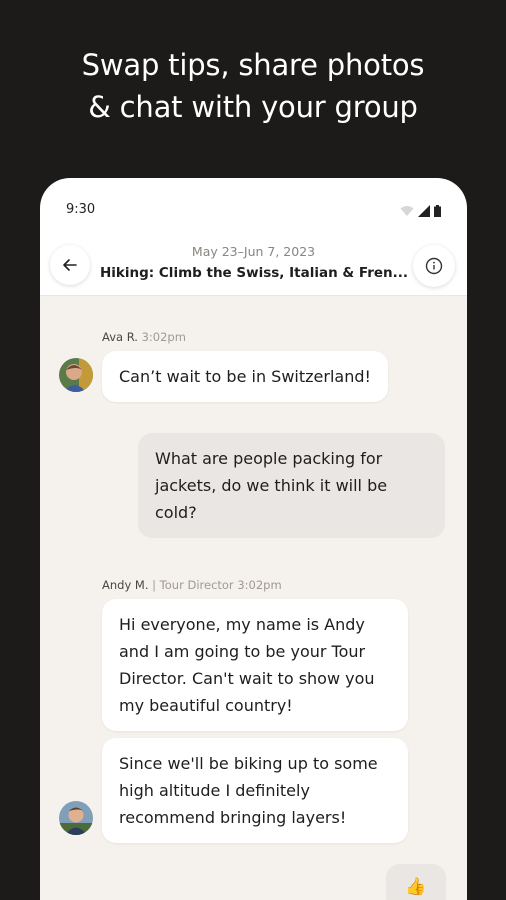 The image size is (506, 900). I want to click on message-text: Can’t wait to be in Switzerland!, so click(245, 376).